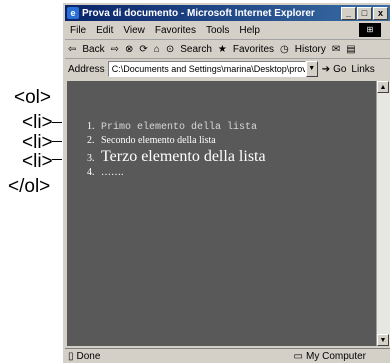 Image resolution: width=390 pixels, height=364 pixels. I want to click on zone-text: My Computer, so click(335, 356).